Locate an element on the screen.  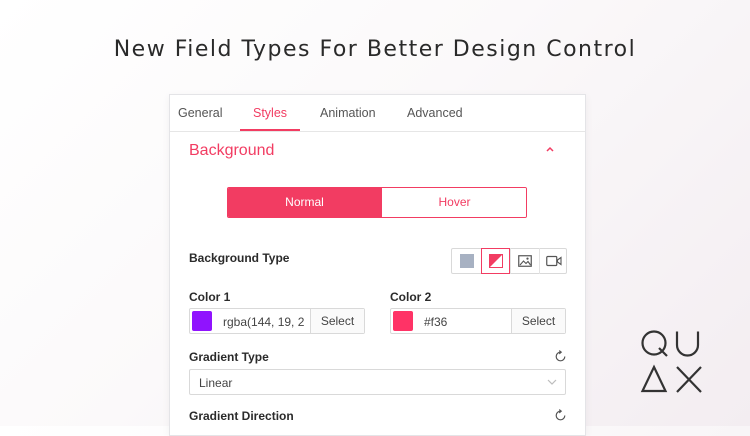
color2-field: #f36 Select is located at coordinates (478, 321).